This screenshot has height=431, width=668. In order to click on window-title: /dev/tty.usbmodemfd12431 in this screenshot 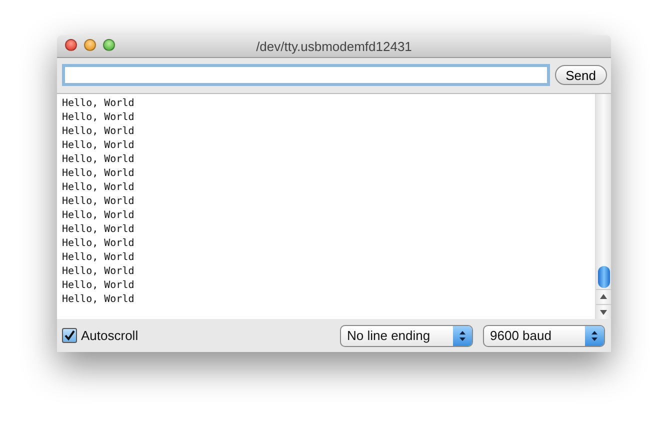, I will do `click(334, 46)`.